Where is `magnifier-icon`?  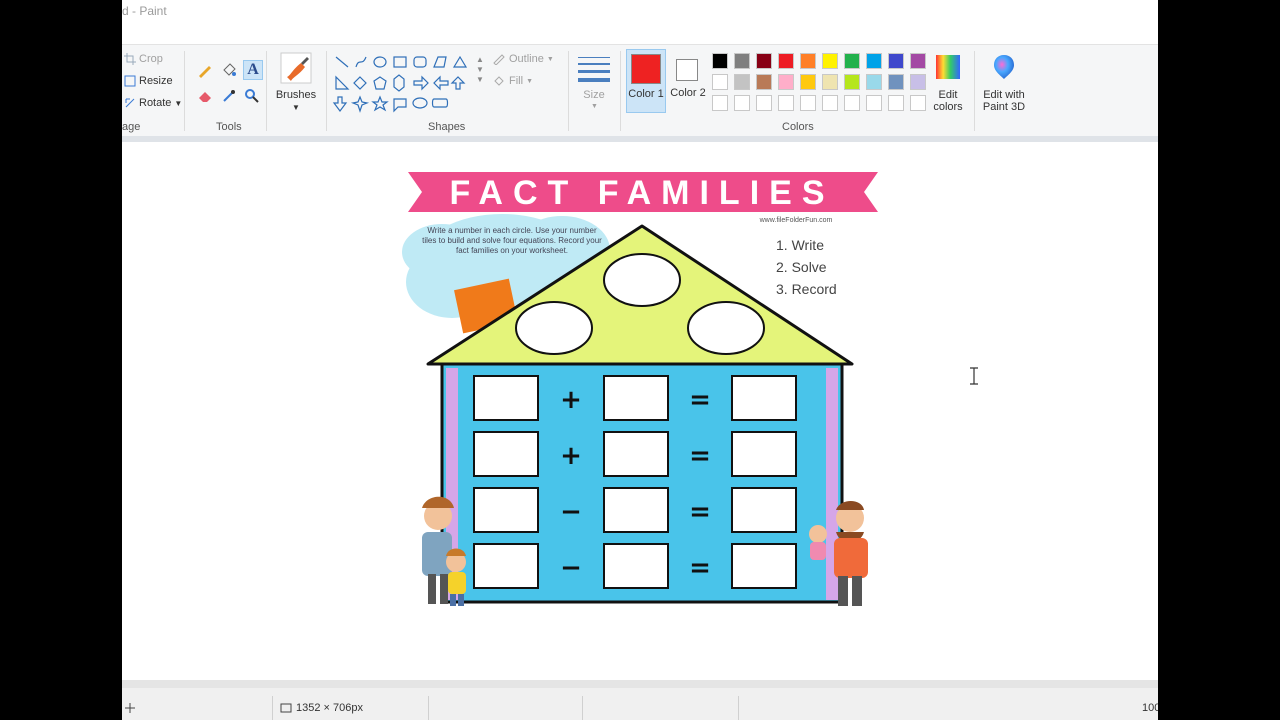 magnifier-icon is located at coordinates (252, 96).